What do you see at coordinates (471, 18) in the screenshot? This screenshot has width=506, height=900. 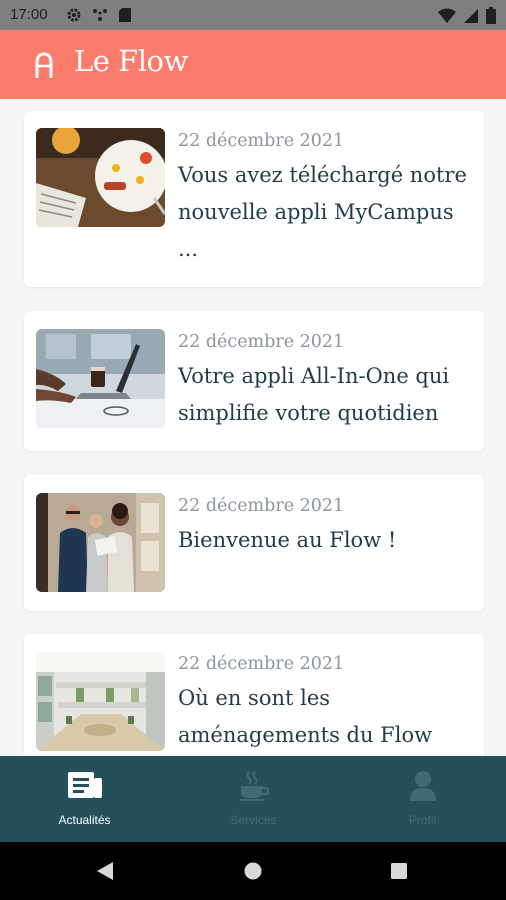 I see `signal-icon` at bounding box center [471, 18].